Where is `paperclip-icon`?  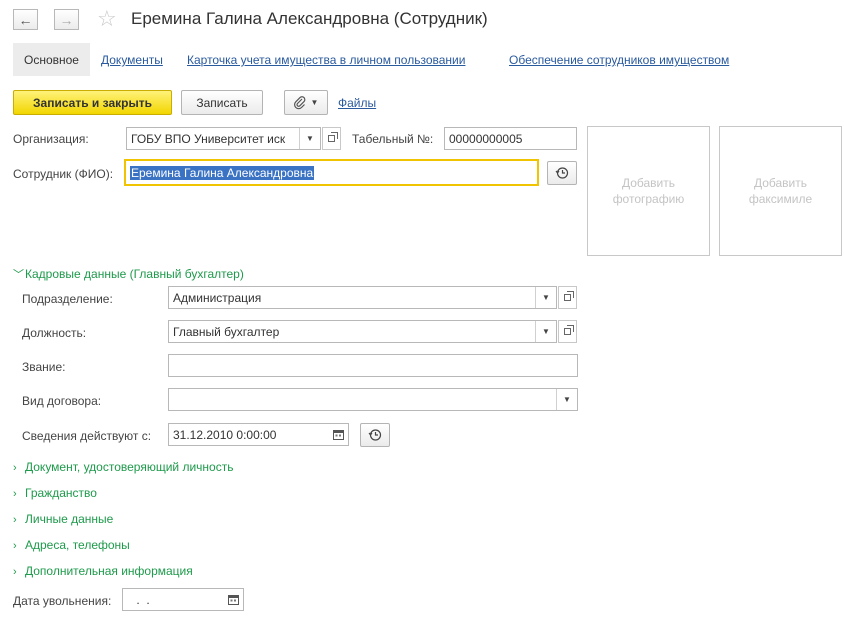 paperclip-icon is located at coordinates (299, 102).